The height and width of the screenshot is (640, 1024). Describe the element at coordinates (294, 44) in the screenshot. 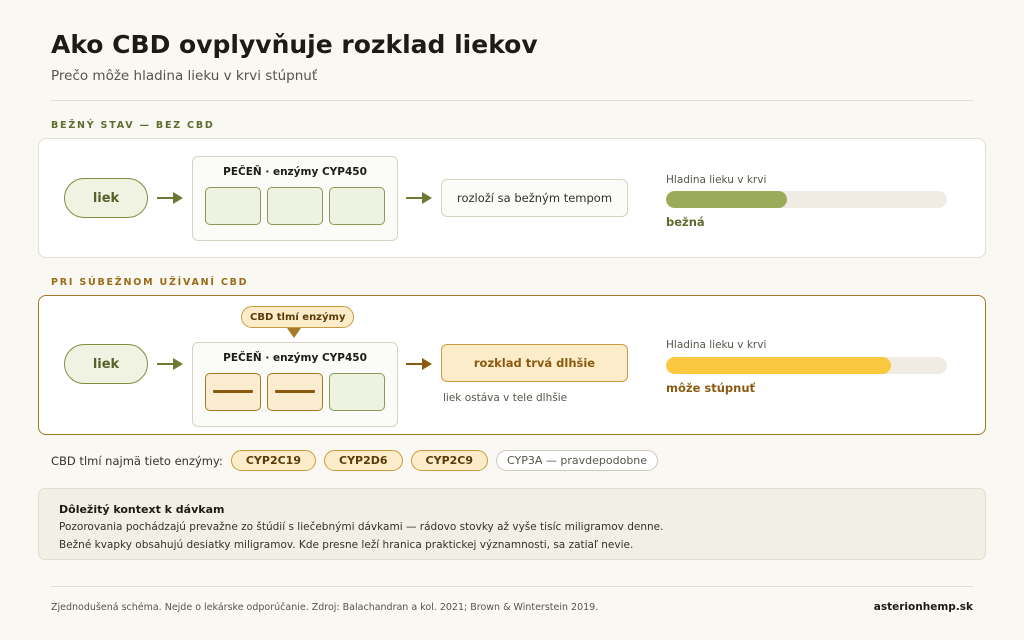

I see `page-title: Ako CBD ovplyvňuje rozklad liekov` at that location.